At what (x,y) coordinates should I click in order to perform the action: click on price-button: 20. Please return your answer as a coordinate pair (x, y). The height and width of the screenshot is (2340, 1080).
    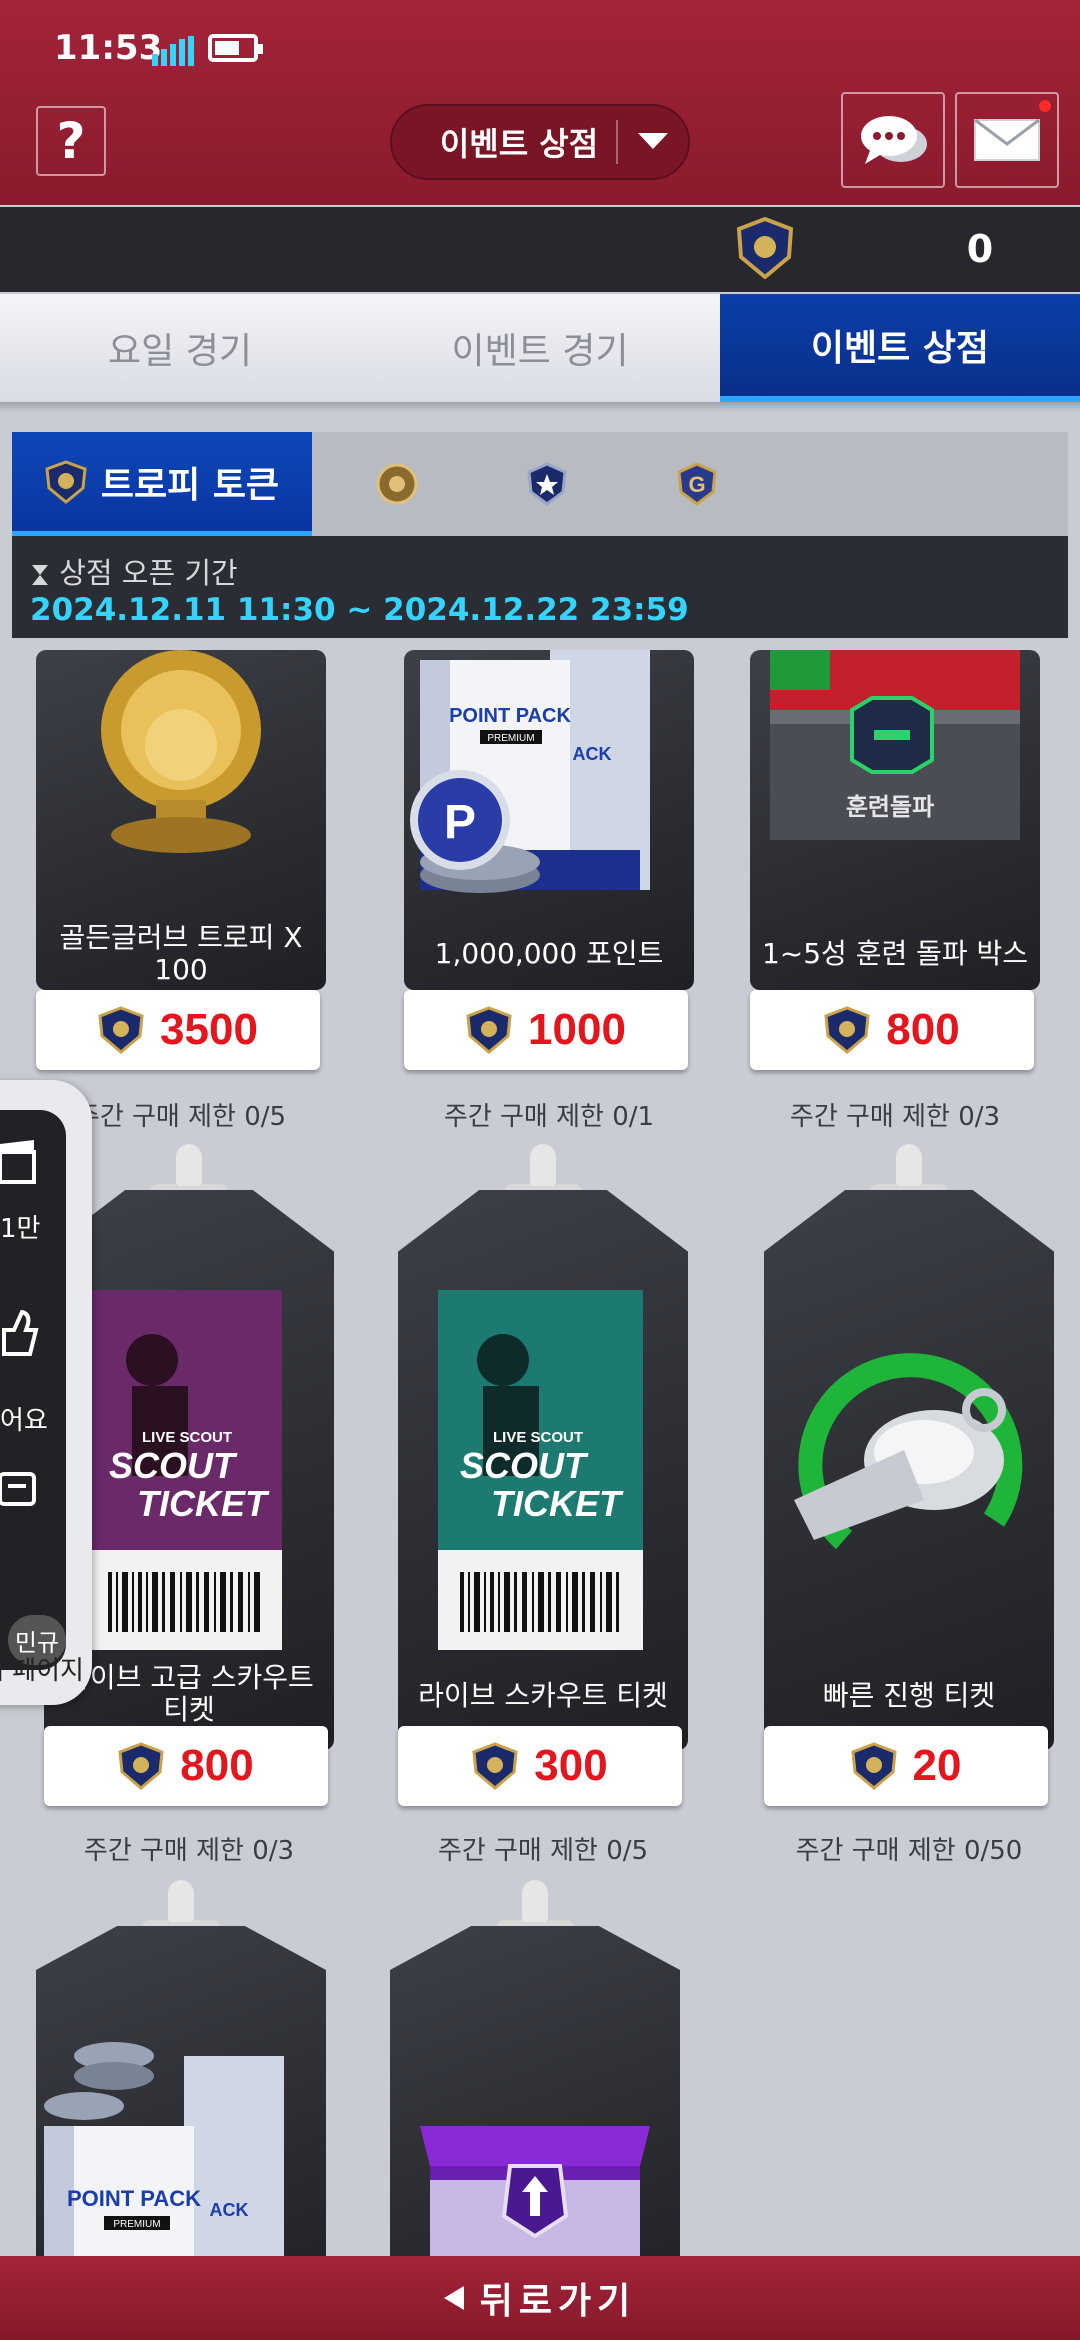
    Looking at the image, I should click on (906, 1766).